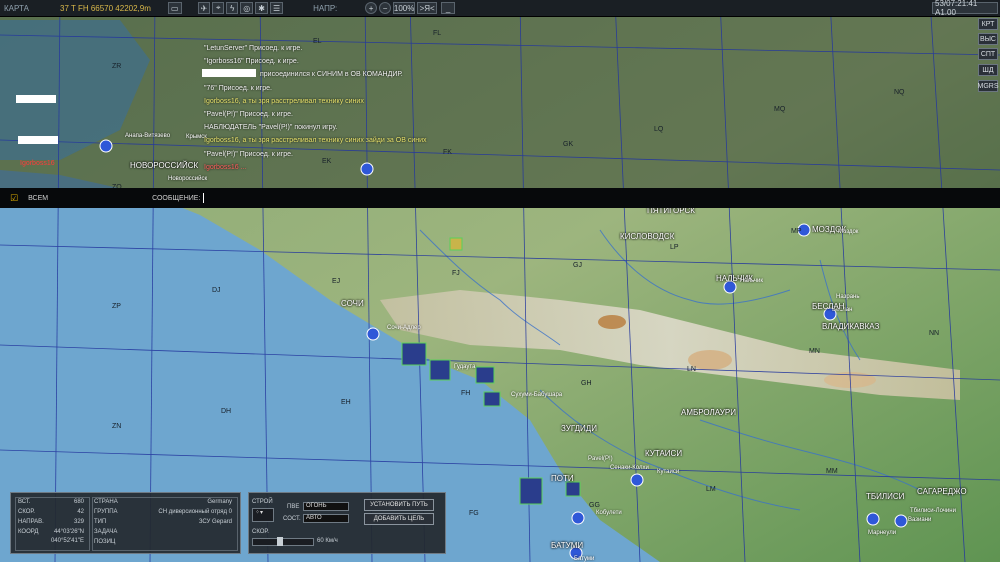 This screenshot has width=1000, height=562. Describe the element at coordinates (988, 70) in the screenshot. I see `map-mode-button-latlon: ШД` at that location.